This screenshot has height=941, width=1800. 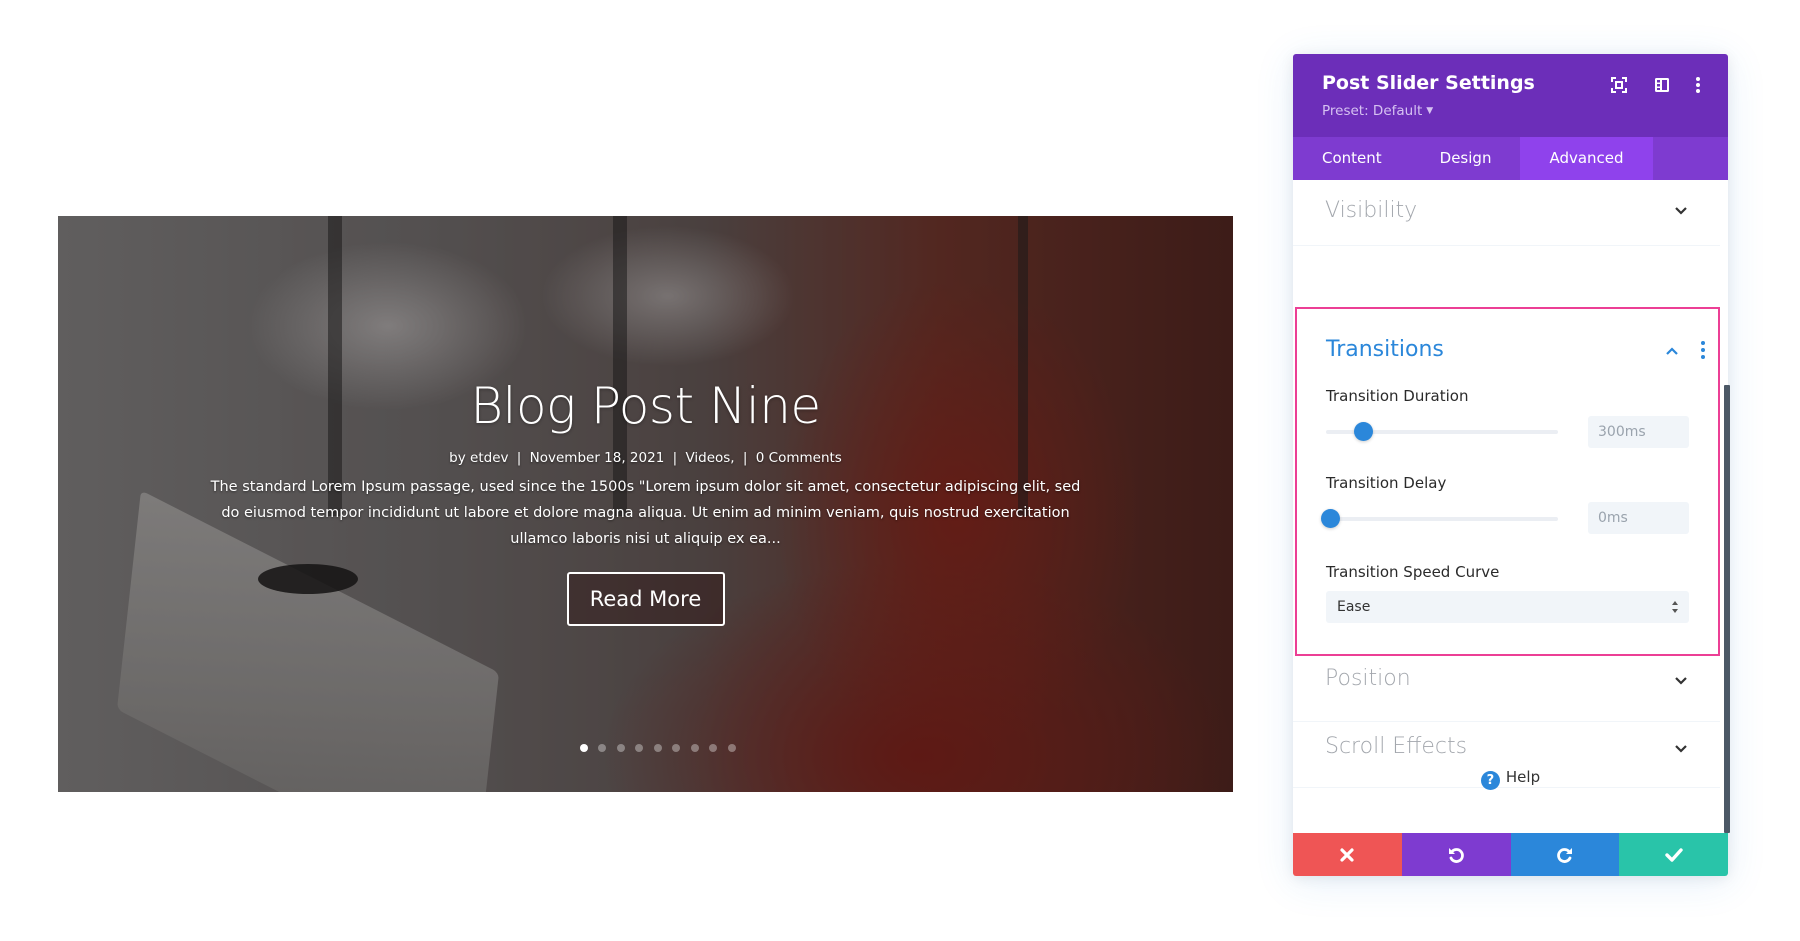 I want to click on check-icon, so click(x=1673, y=854).